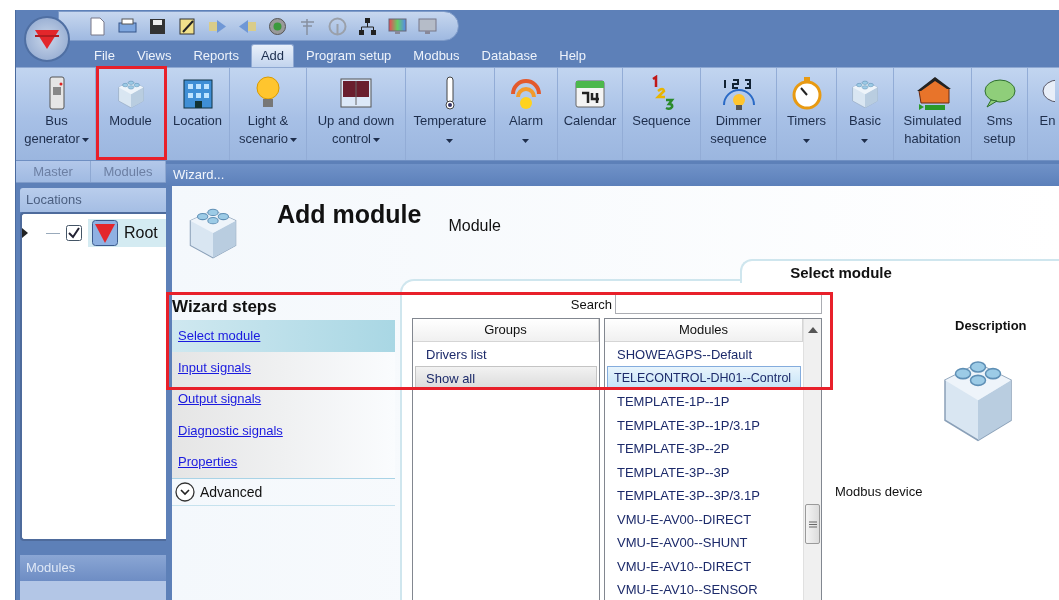  What do you see at coordinates (865, 121) in the screenshot?
I see `ribbon-button-label: Basic` at bounding box center [865, 121].